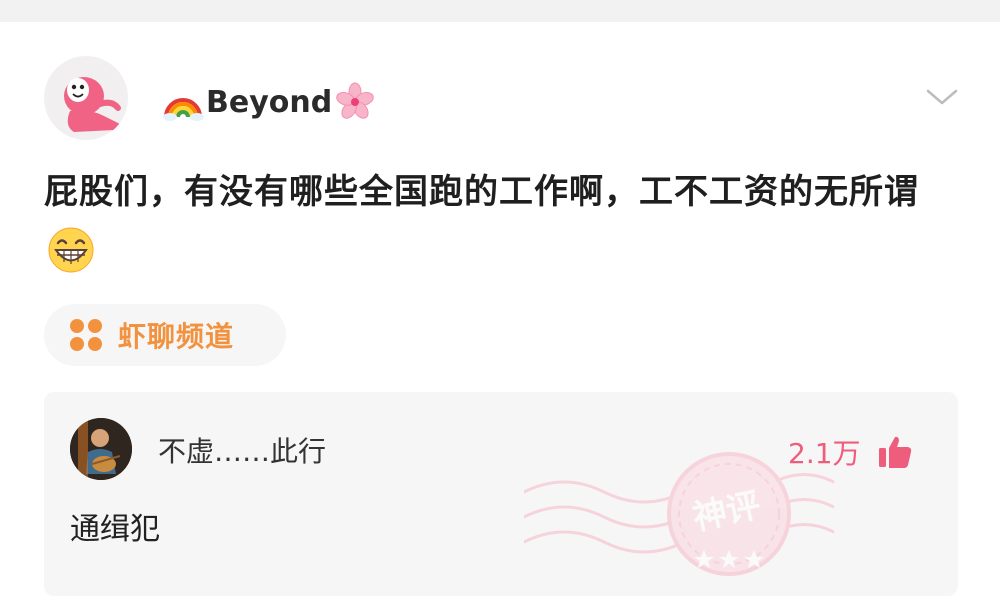 The height and width of the screenshot is (598, 1000). What do you see at coordinates (824, 453) in the screenshot?
I see `like-count: 2.1万` at bounding box center [824, 453].